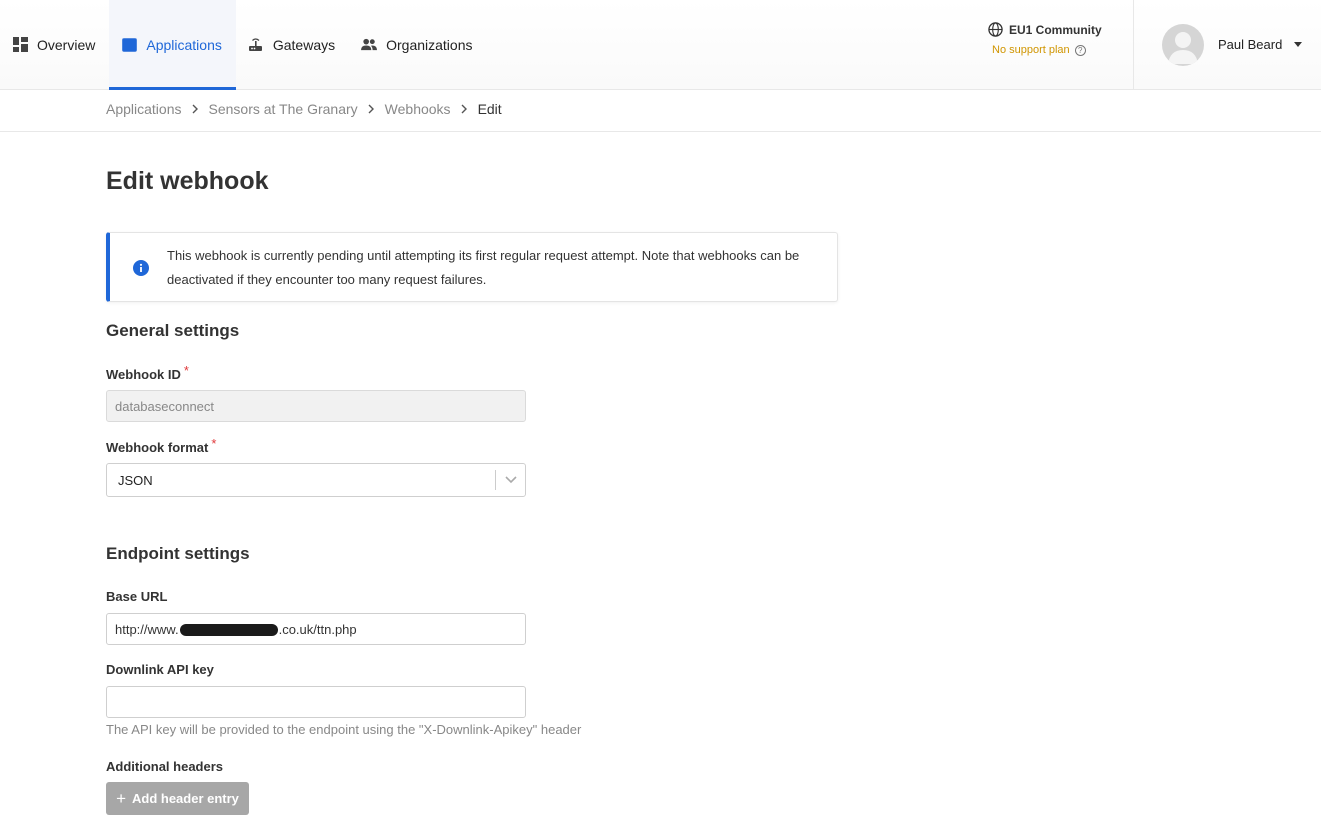 This screenshot has height=839, width=1321. Describe the element at coordinates (228, 630) in the screenshot. I see `redacted-text` at that location.